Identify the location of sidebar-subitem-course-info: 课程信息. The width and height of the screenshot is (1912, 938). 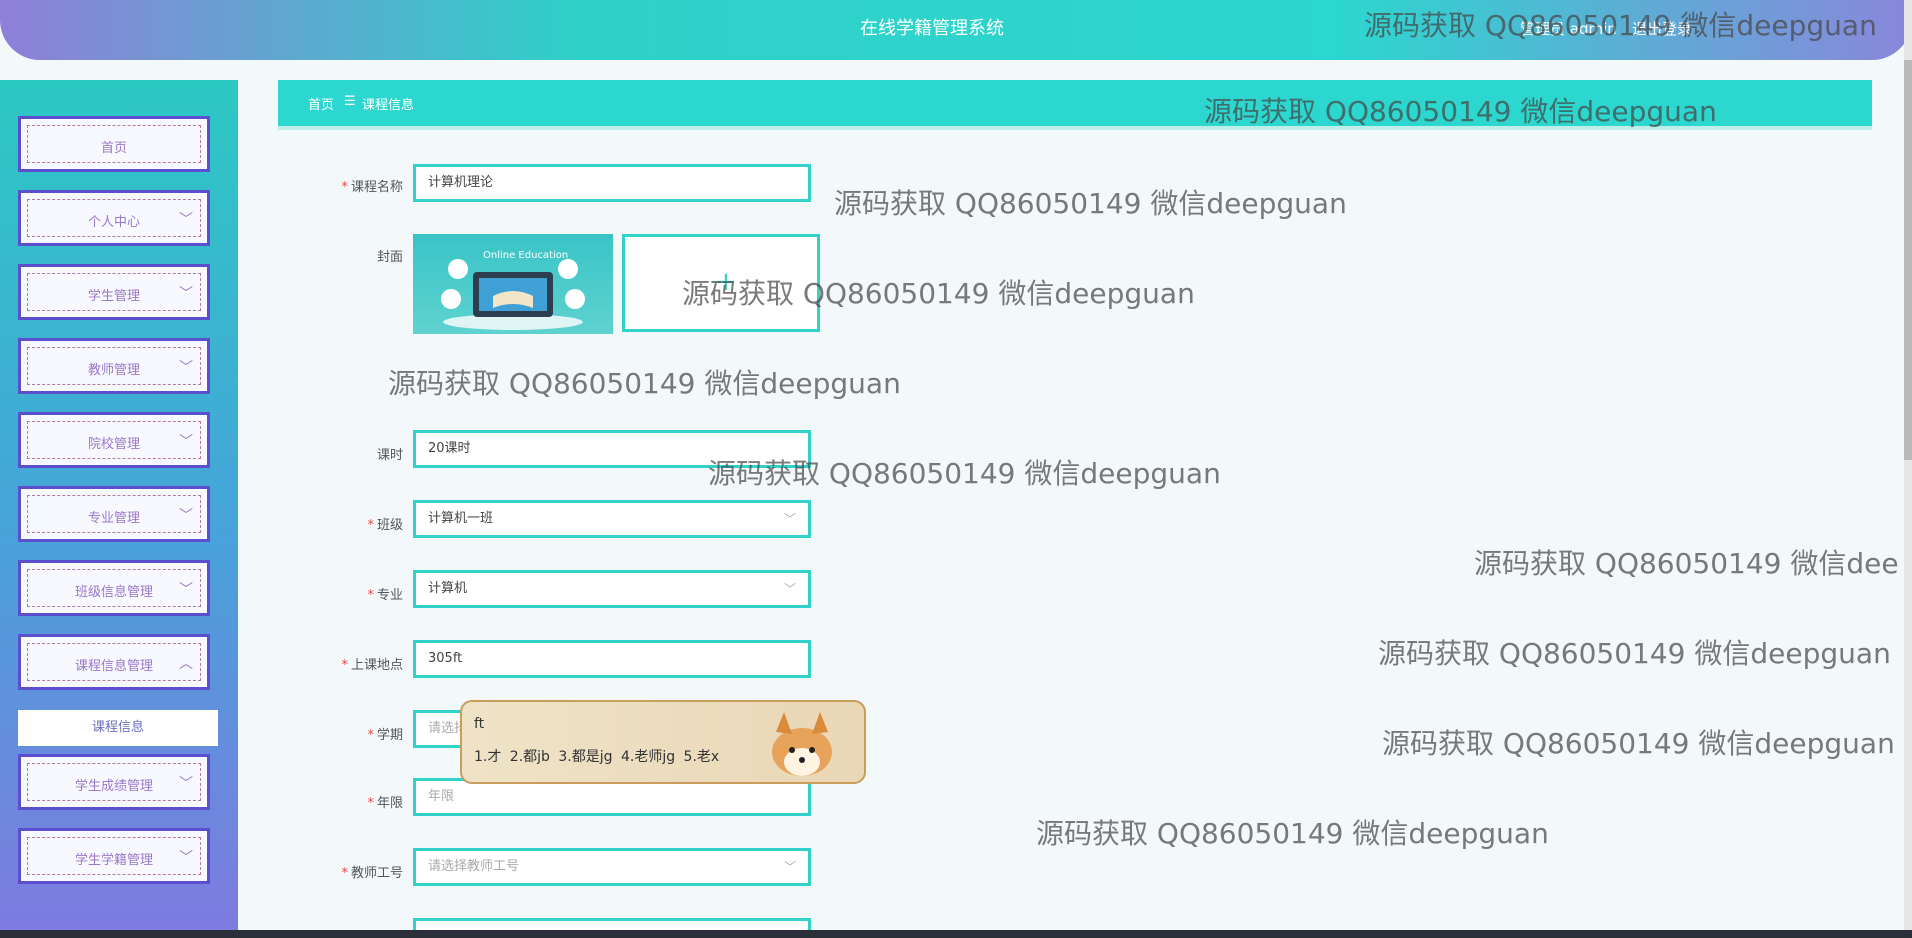
(118, 728).